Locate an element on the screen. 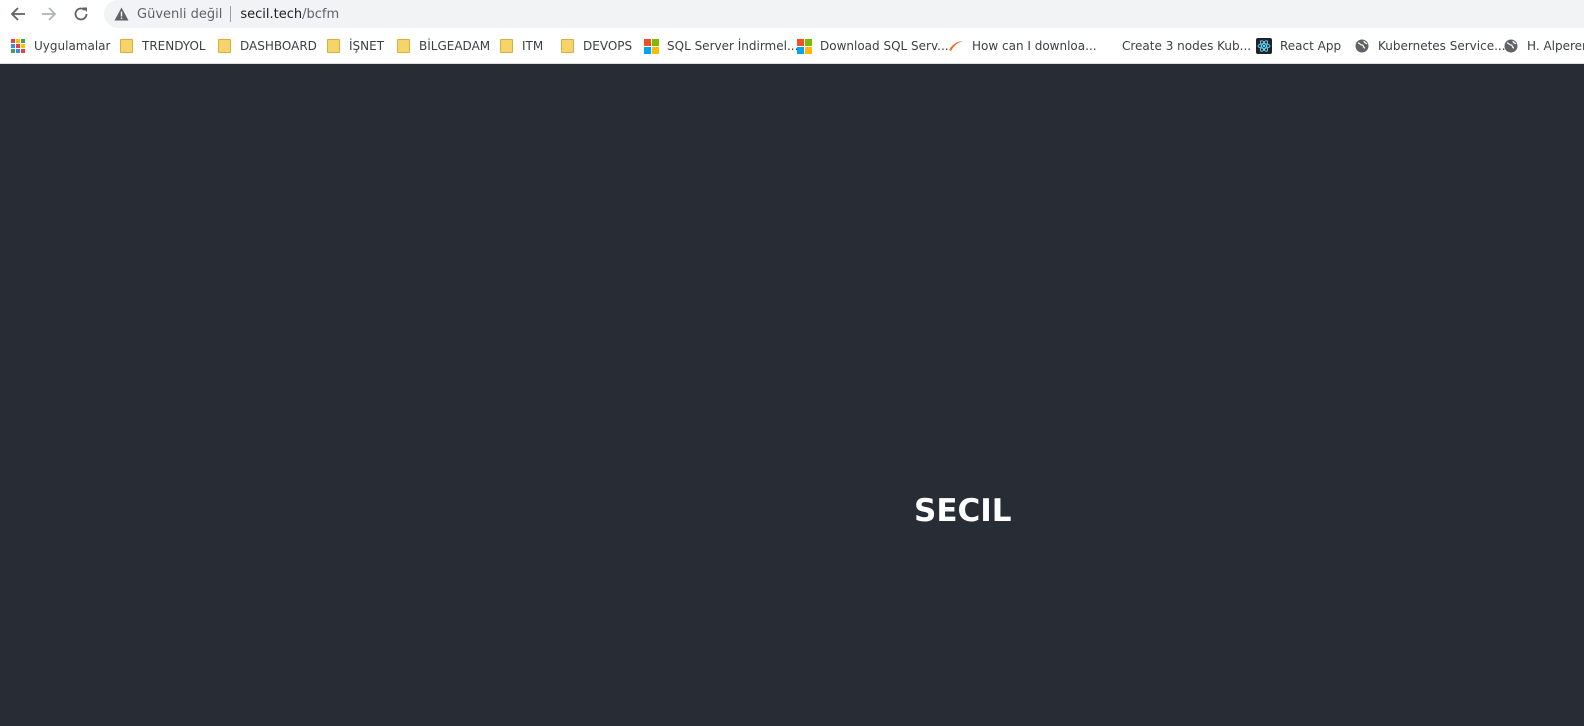 This screenshot has width=1584, height=726. bookmark-folder-trendyol: TRENDYOL is located at coordinates (162, 45).